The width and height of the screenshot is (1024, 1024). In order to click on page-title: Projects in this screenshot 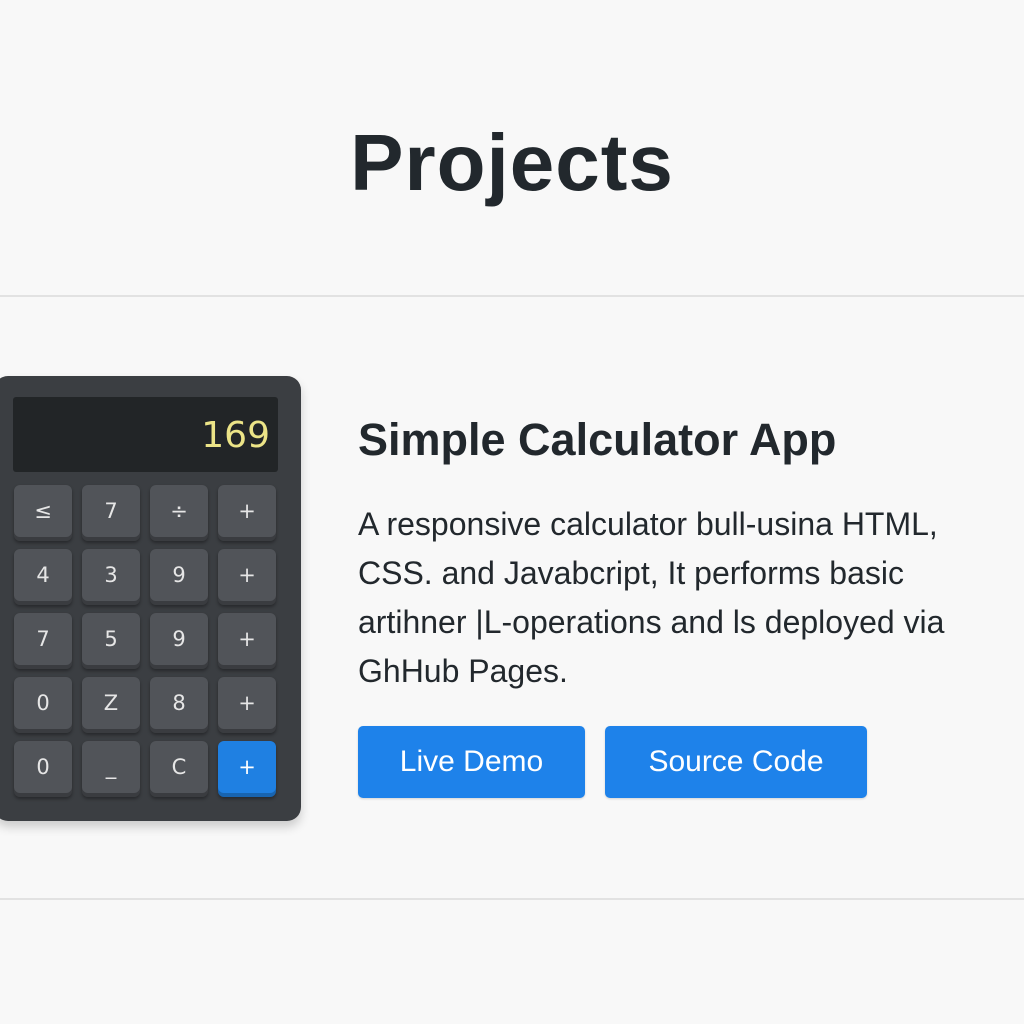, I will do `click(512, 162)`.